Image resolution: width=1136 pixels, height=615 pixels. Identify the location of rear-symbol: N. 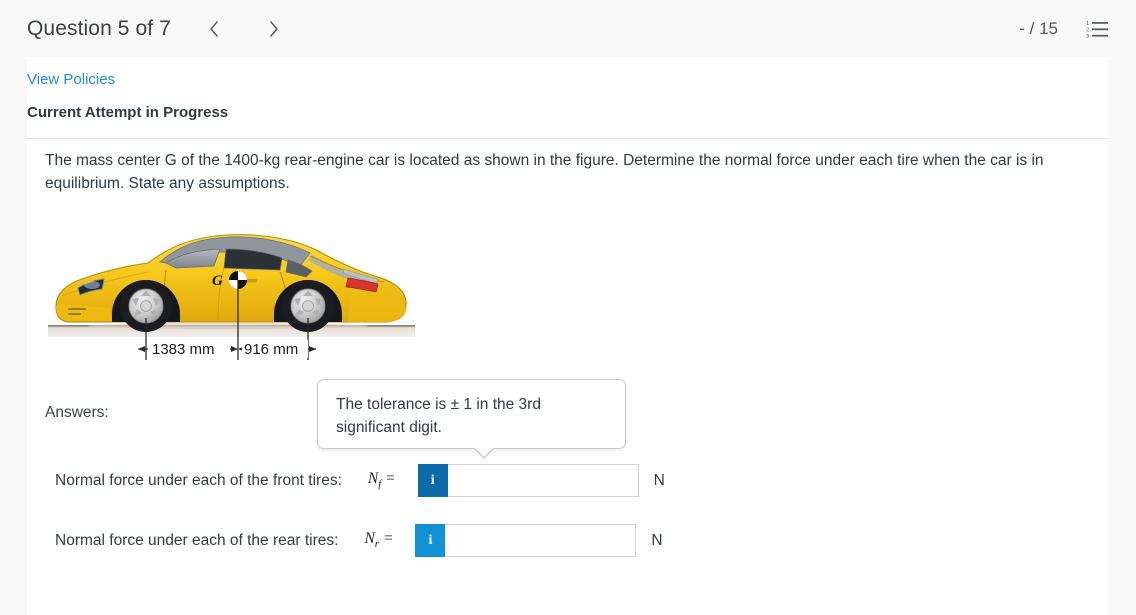
(369, 539).